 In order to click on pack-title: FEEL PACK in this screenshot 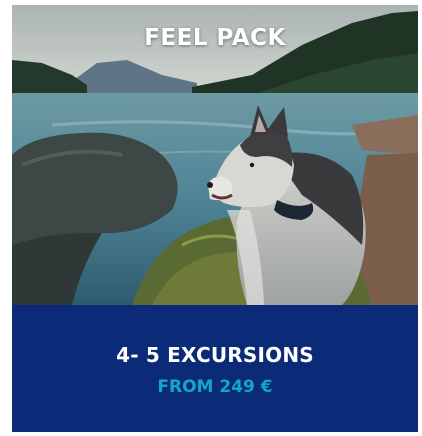, I will do `click(215, 38)`.